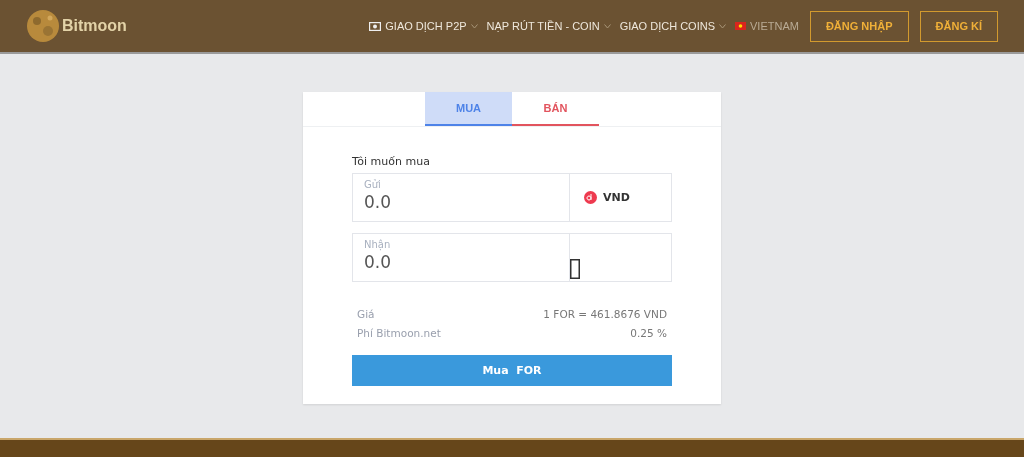 The image size is (1024, 457). I want to click on buy-button: Mua FOR, so click(512, 370).